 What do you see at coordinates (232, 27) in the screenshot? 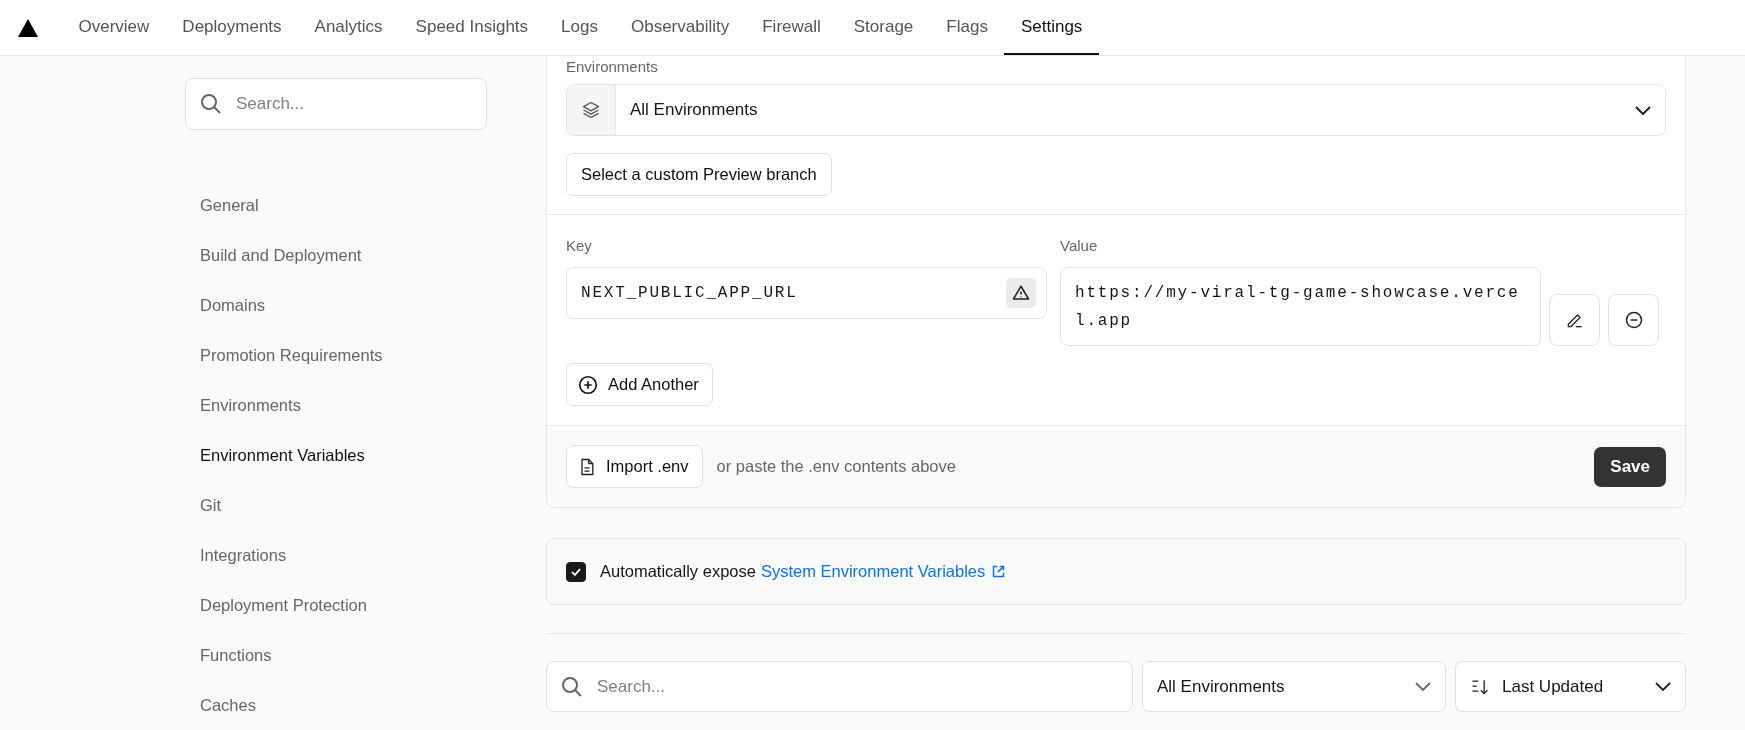
I see `nav-tab: Deployments` at bounding box center [232, 27].